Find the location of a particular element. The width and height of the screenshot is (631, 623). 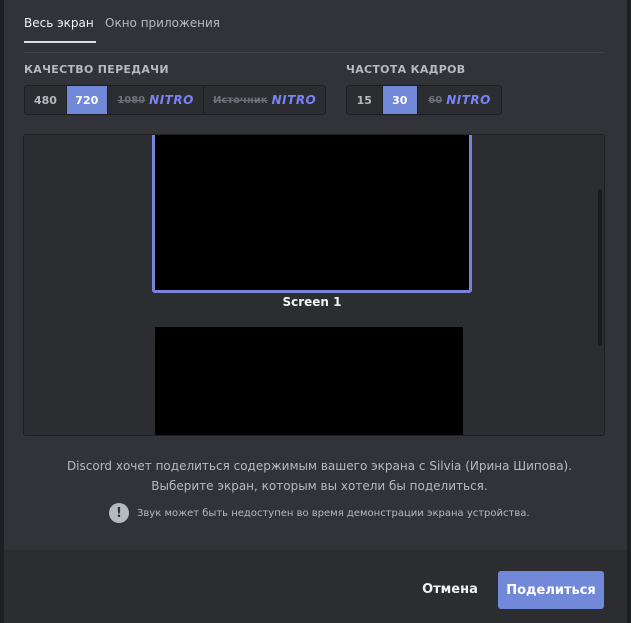

tab-fullscreen: Весь экран is located at coordinates (60, 29).